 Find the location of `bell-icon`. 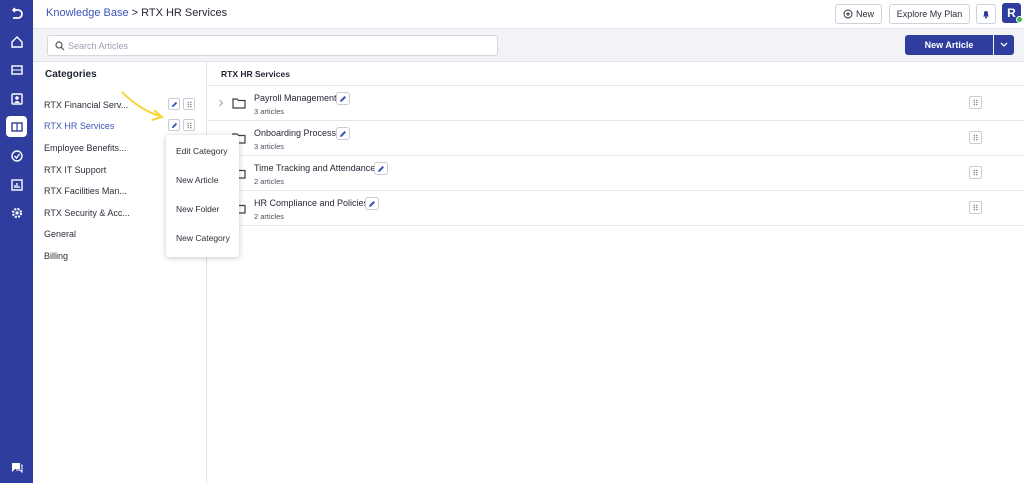

bell-icon is located at coordinates (986, 15).